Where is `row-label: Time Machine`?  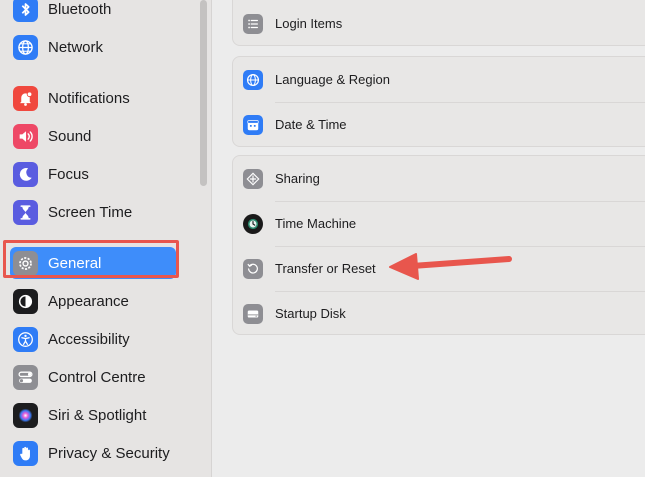
row-label: Time Machine is located at coordinates (316, 223).